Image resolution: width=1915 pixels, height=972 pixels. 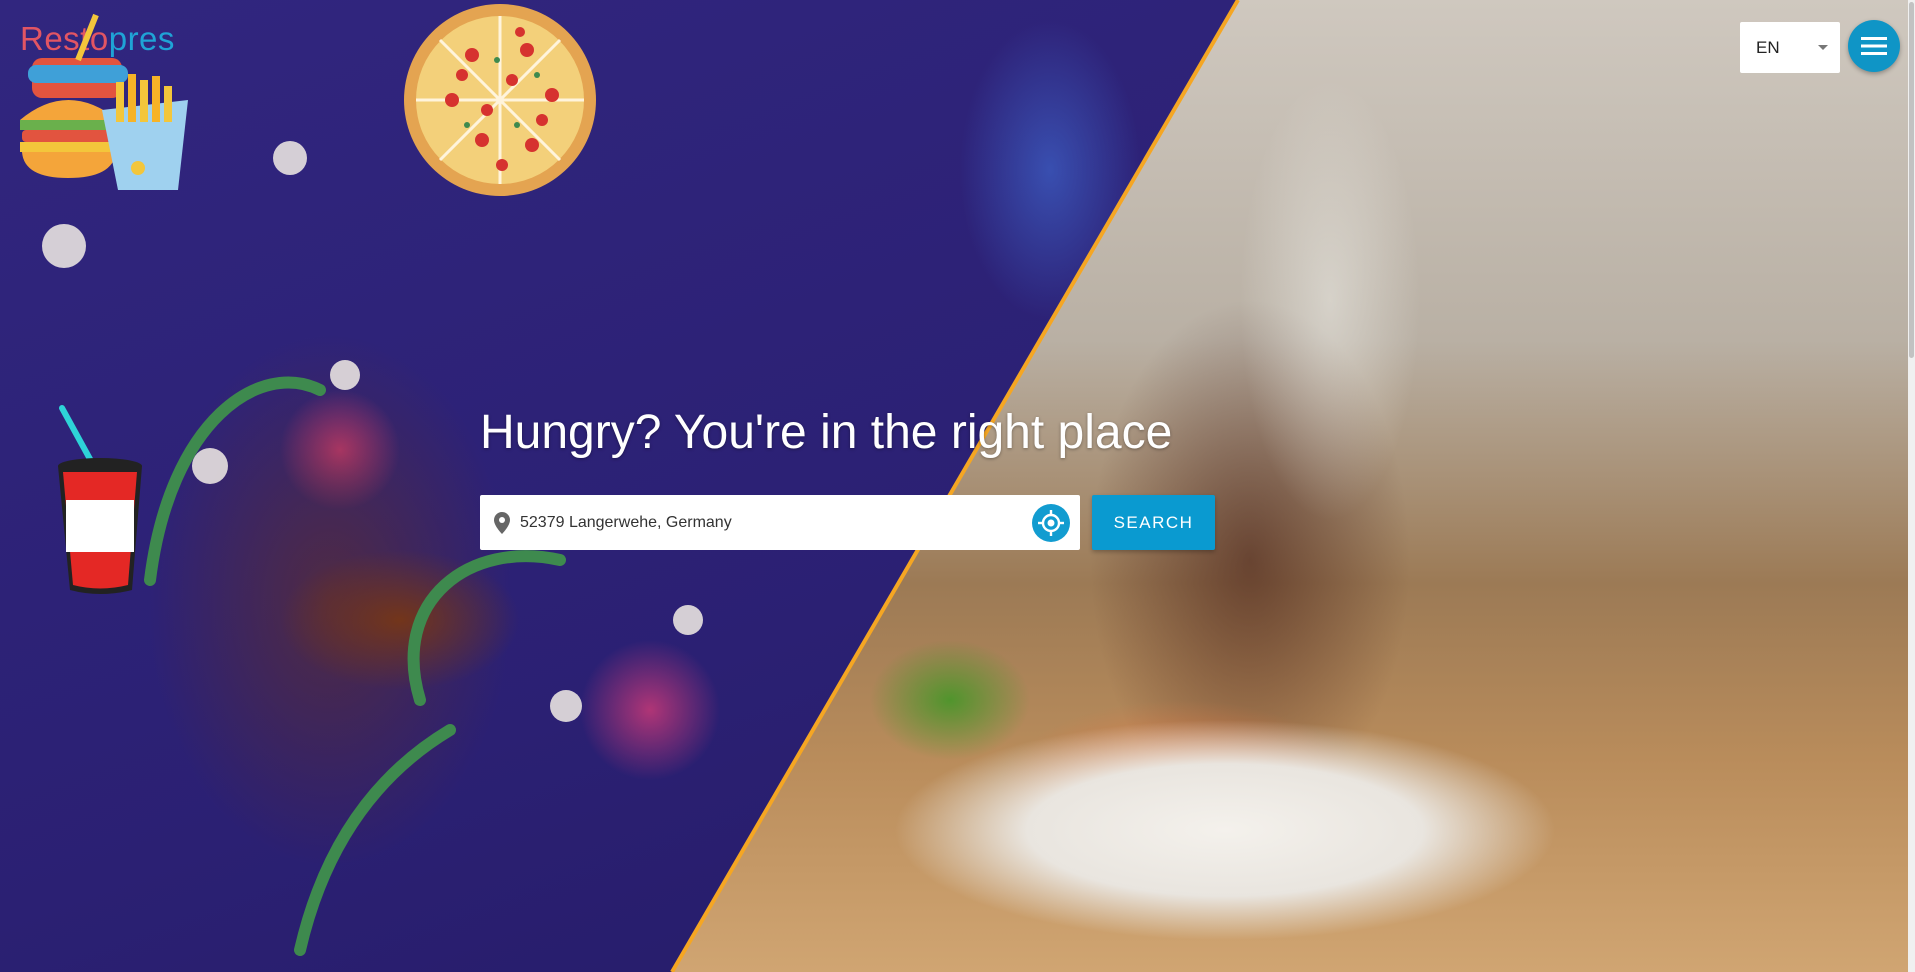 I want to click on pizza-icon, so click(x=500, y=100).